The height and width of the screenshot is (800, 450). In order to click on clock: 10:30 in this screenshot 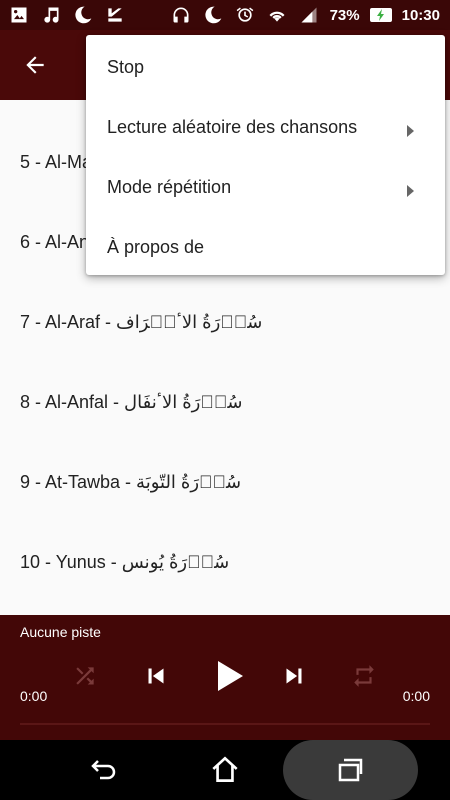, I will do `click(420, 15)`.